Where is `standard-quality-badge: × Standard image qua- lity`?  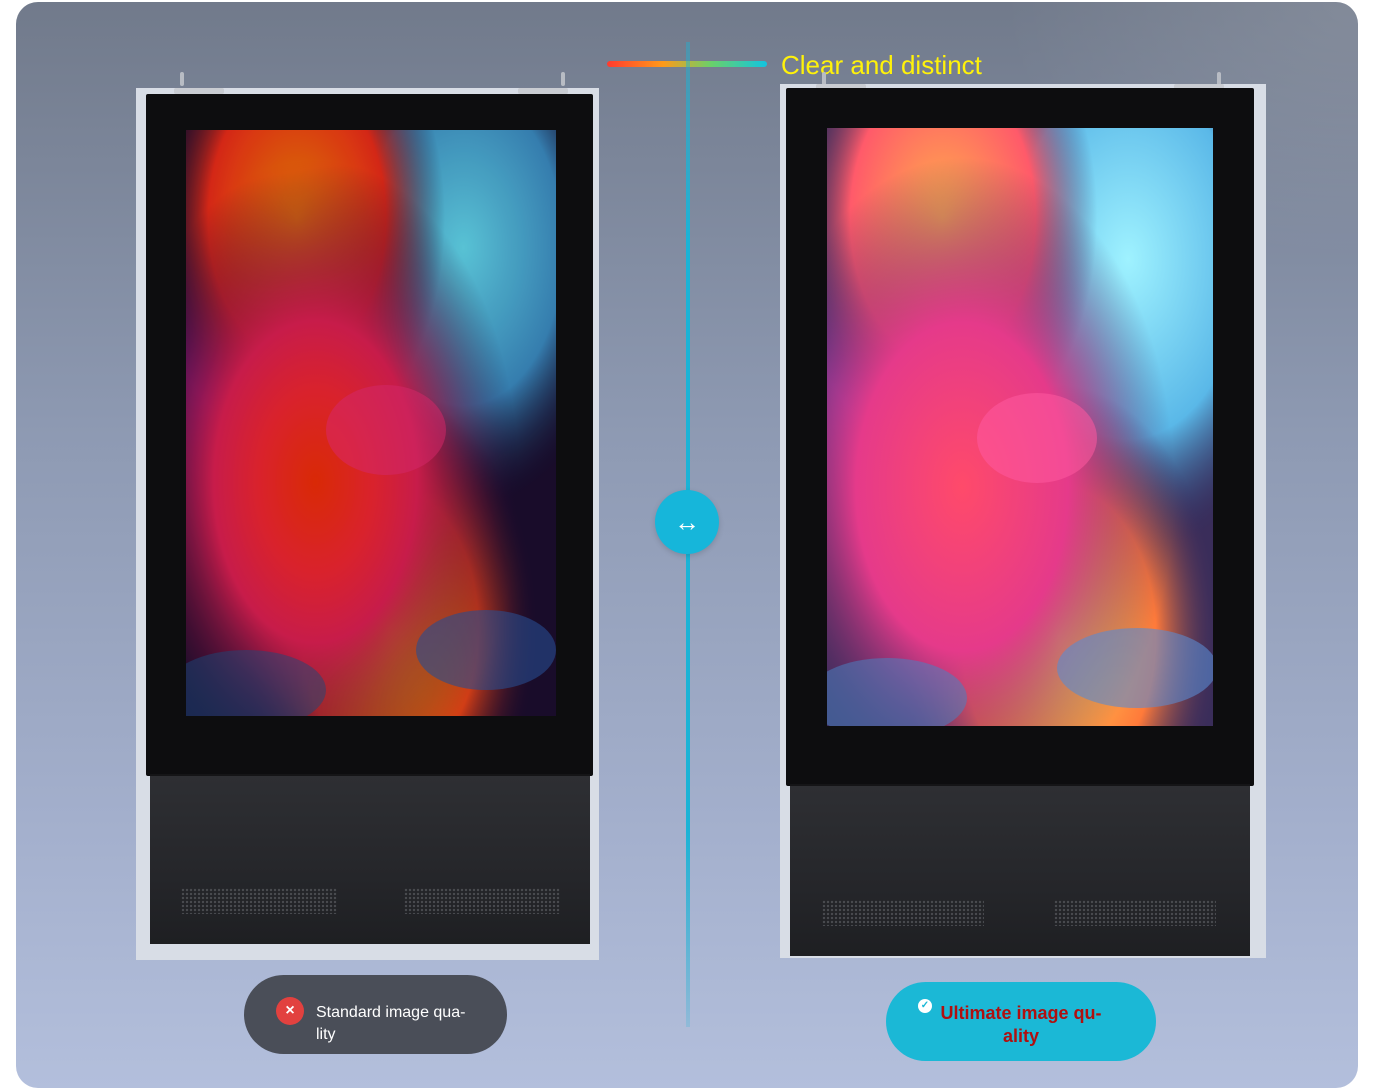
standard-quality-badge: × Standard image qua- lity is located at coordinates (375, 1014).